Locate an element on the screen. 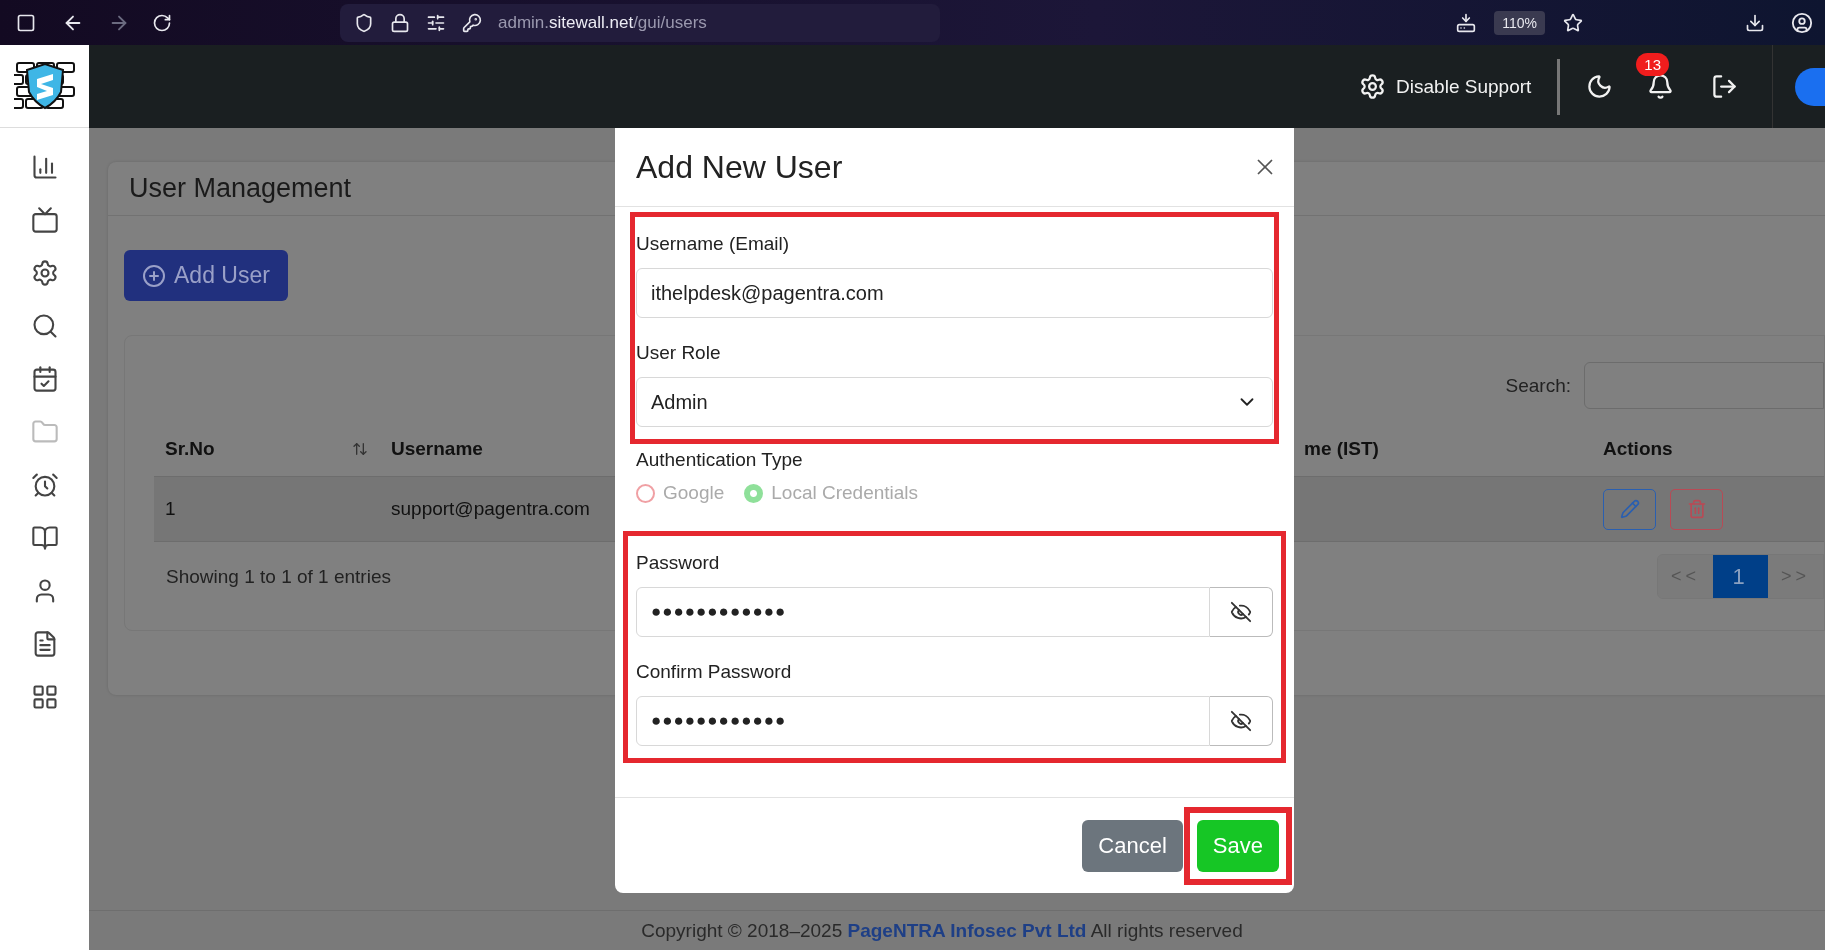 Image resolution: width=1825 pixels, height=950 pixels. field-label: Confirm Password is located at coordinates (714, 672).